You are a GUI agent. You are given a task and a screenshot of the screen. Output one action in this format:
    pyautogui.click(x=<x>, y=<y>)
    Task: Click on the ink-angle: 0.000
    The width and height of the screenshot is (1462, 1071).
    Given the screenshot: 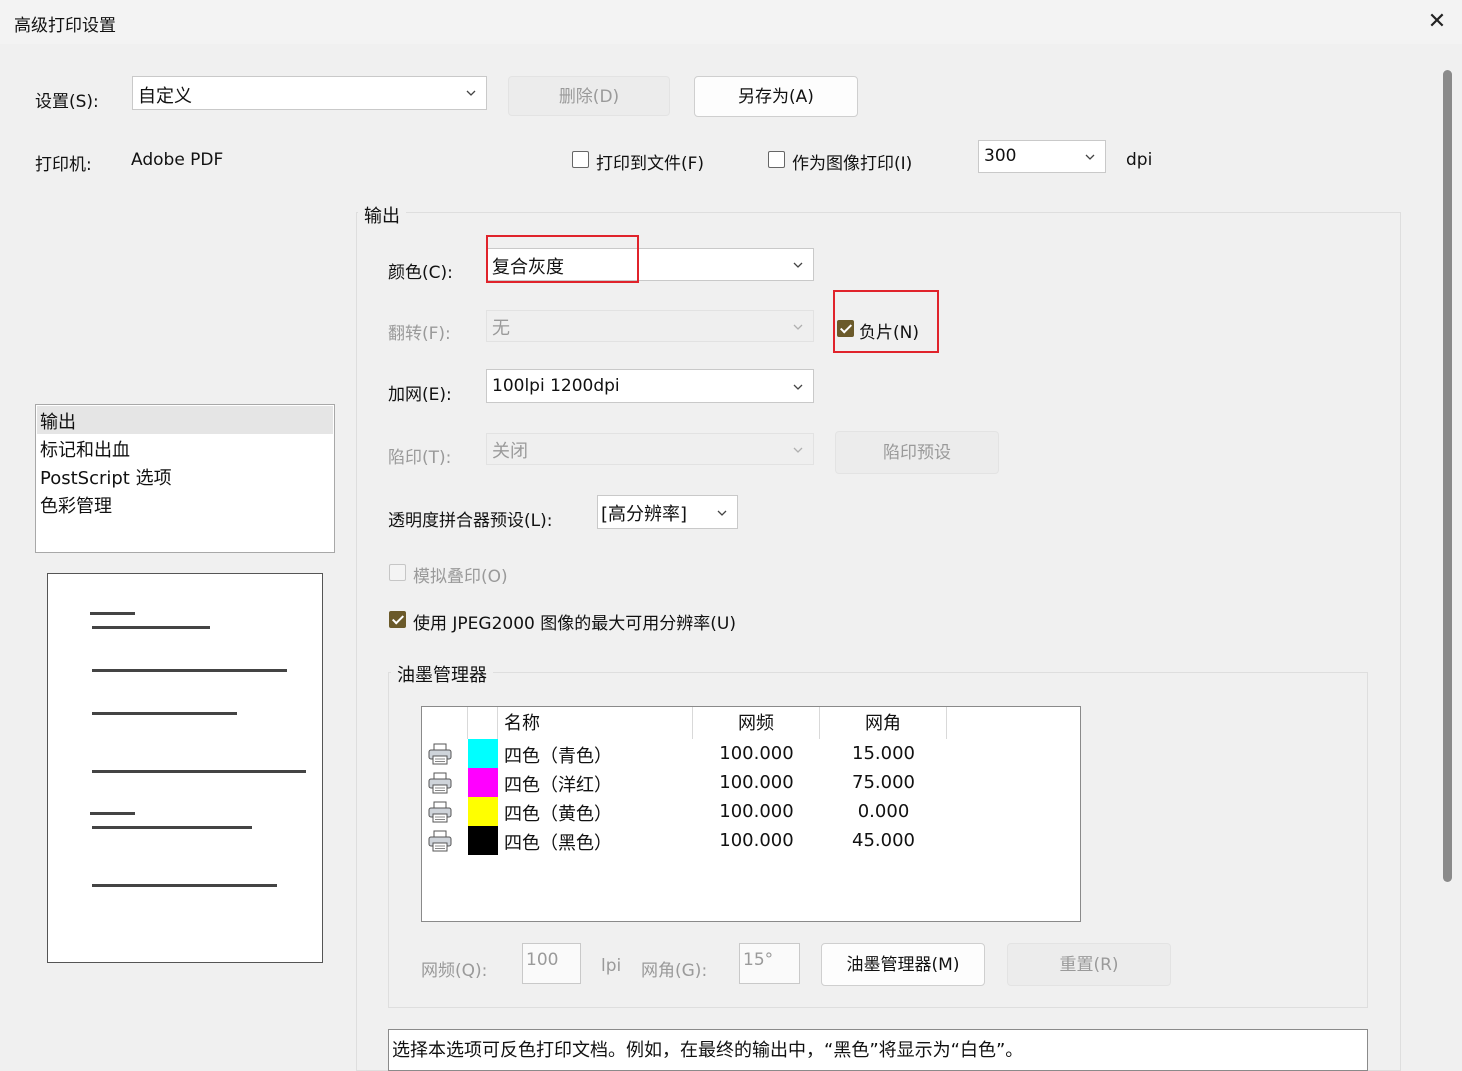 What is the action you would take?
    pyautogui.click(x=883, y=811)
    